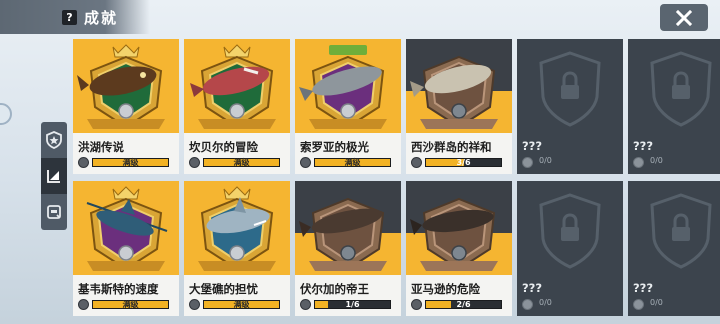  I want to click on tab-fish, so click(54, 176).